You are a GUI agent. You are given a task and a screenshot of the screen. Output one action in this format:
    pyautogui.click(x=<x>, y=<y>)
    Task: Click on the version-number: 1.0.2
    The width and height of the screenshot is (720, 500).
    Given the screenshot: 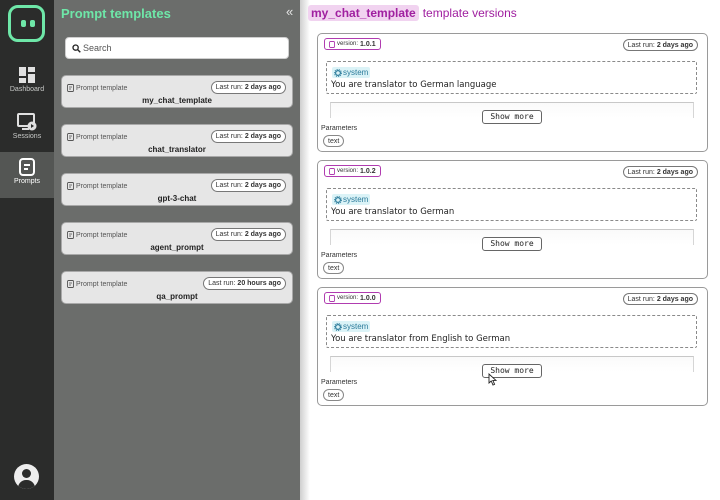 What is the action you would take?
    pyautogui.click(x=368, y=171)
    